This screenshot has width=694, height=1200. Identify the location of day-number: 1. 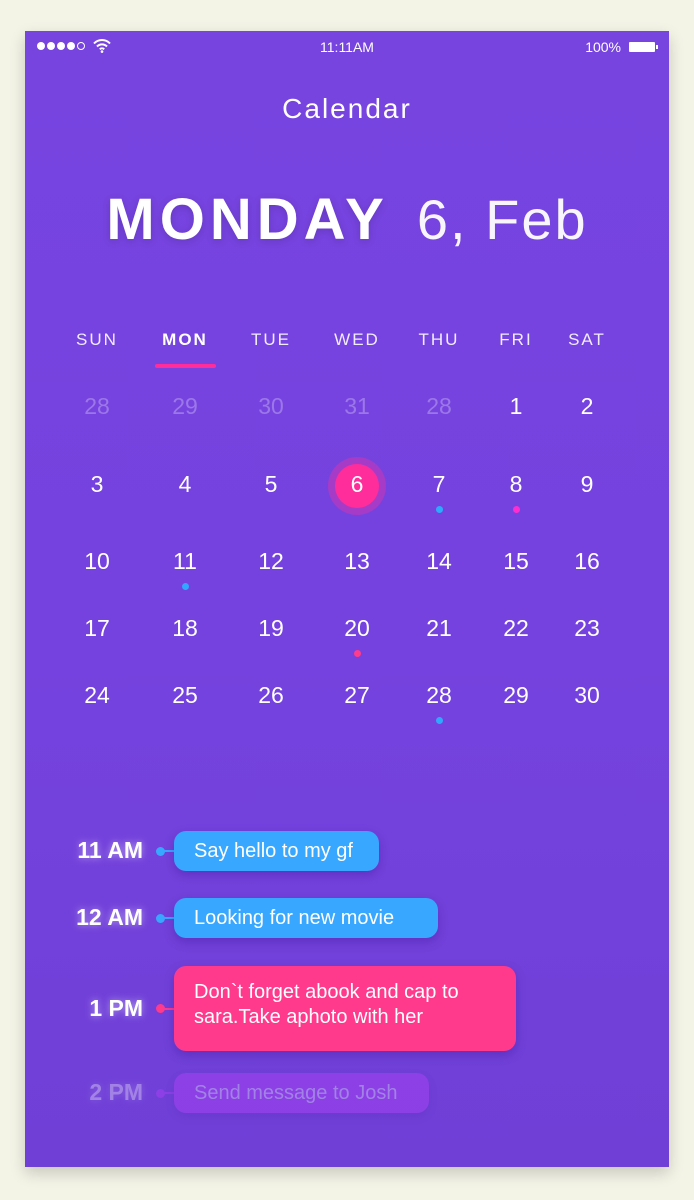
(516, 406).